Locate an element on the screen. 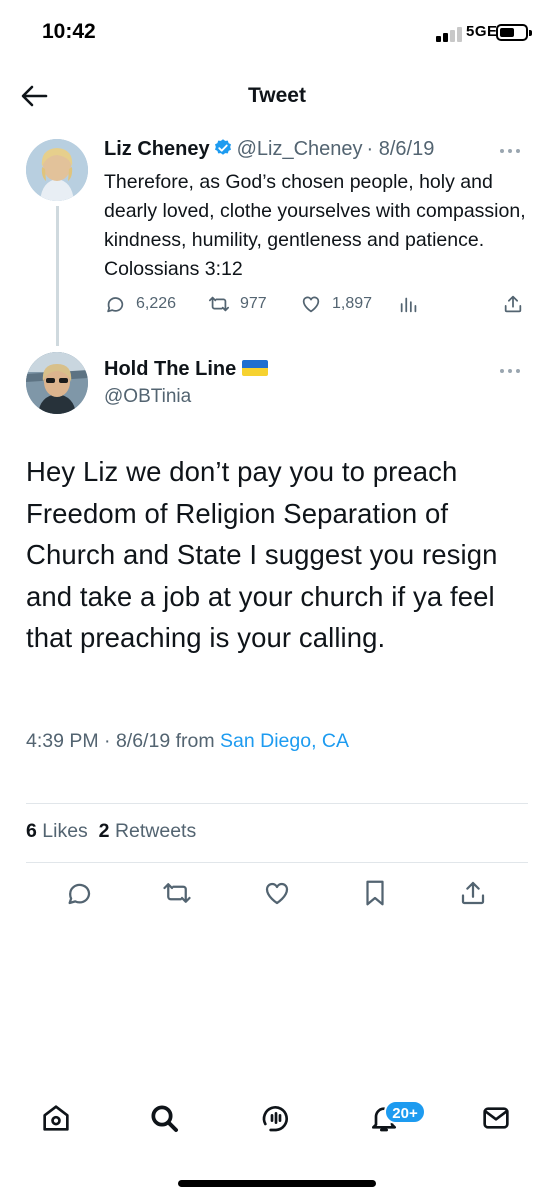 The height and width of the screenshot is (1200, 554). reply-author-name-text: Hold The Line is located at coordinates (170, 369).